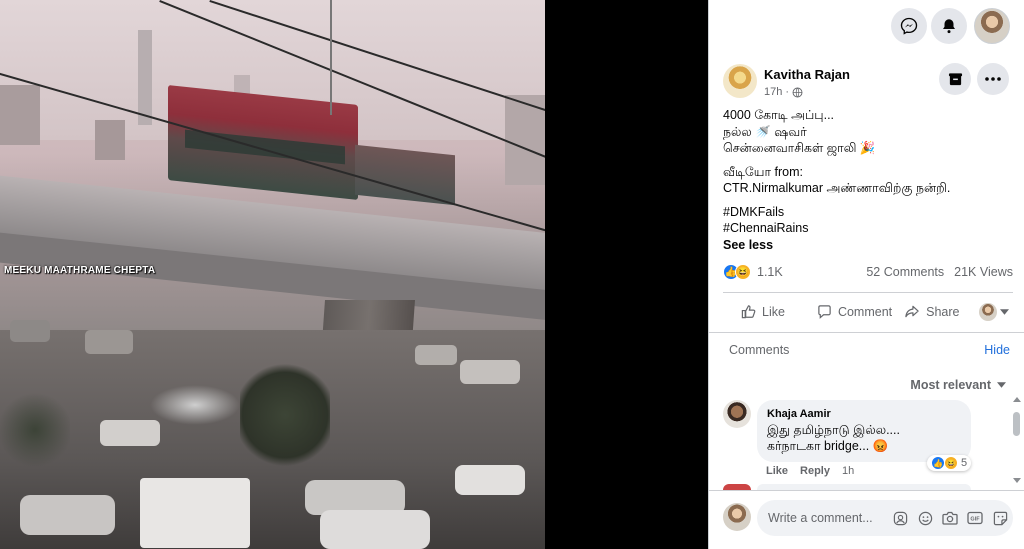  I want to click on caption-line: சென்னைவாசிகள் ஜாலி 🎉, so click(799, 148).